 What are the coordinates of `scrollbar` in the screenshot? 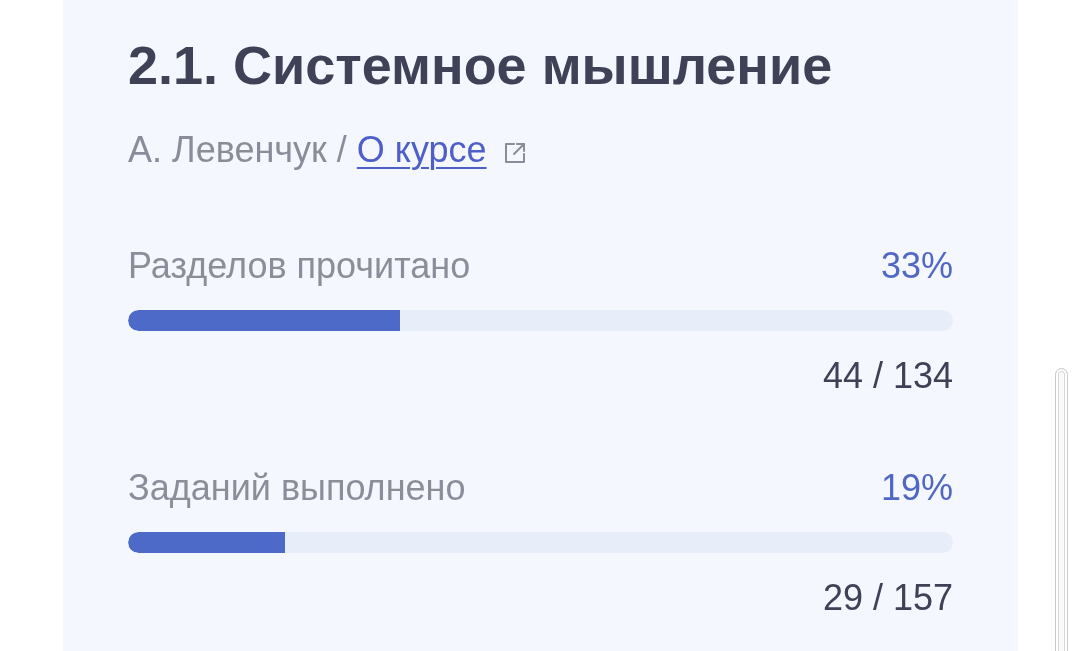 It's located at (1061, 509).